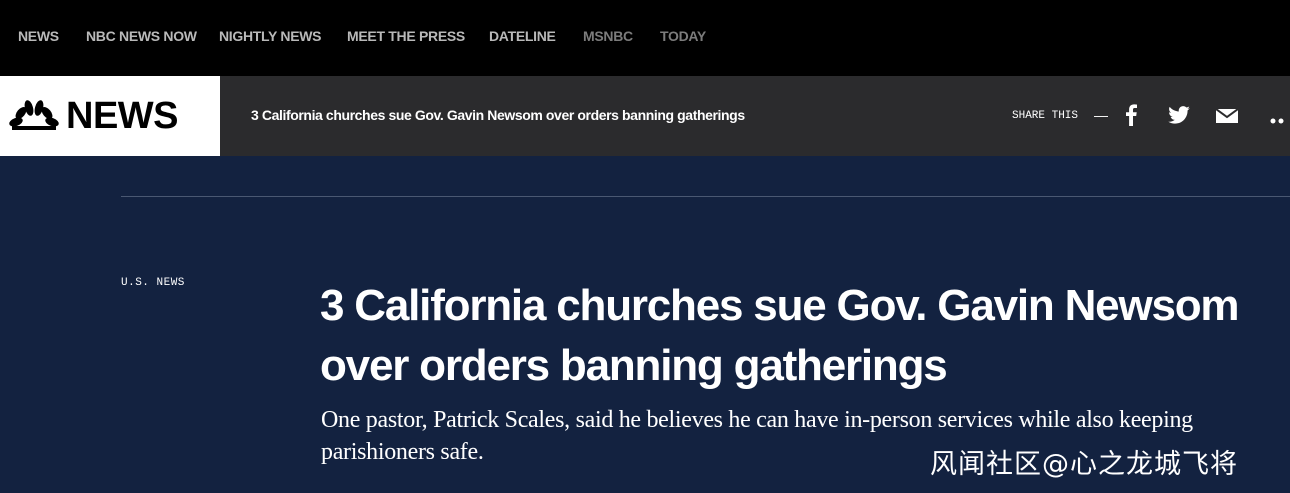 This screenshot has height=493, width=1290. Describe the element at coordinates (1227, 118) in the screenshot. I see `email-icon` at that location.